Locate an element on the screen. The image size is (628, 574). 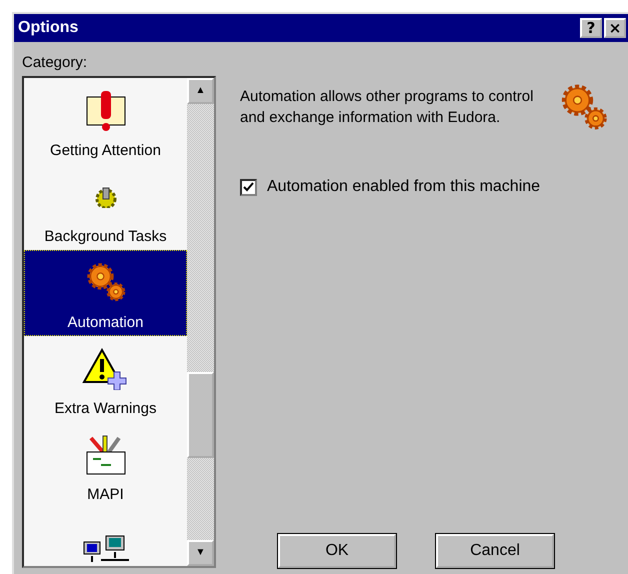
window-title: Options is located at coordinates (48, 28).